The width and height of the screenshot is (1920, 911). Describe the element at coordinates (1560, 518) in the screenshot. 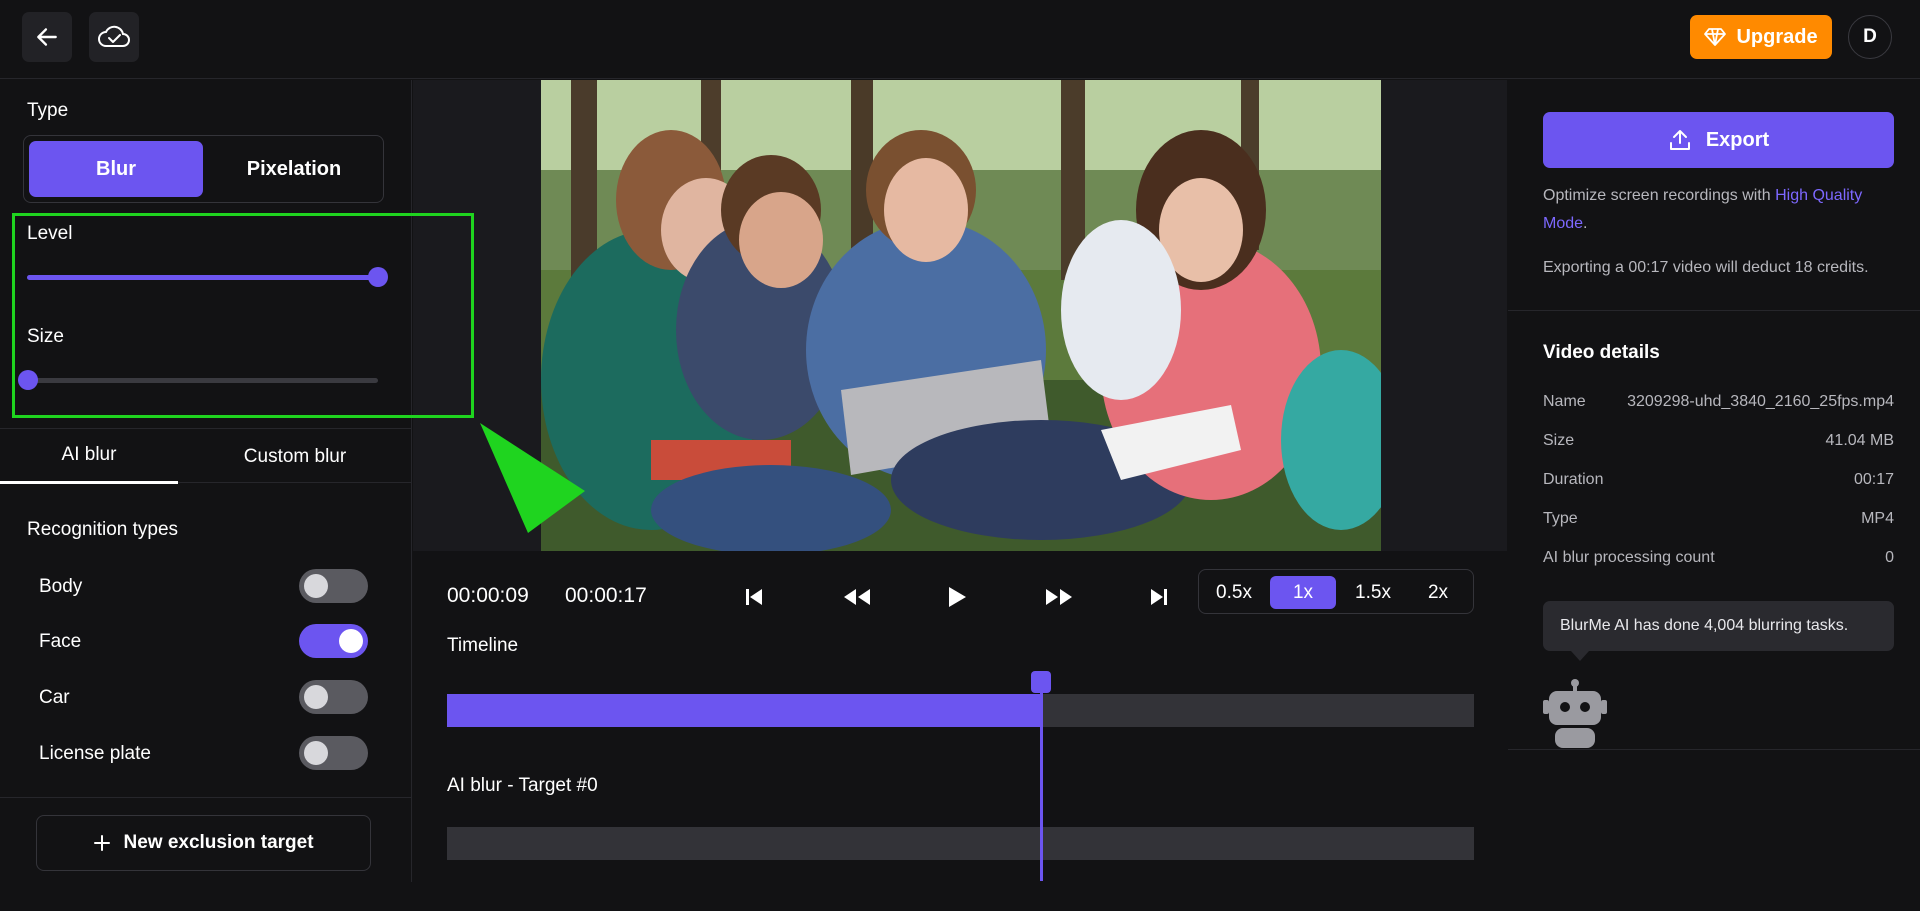

I see `detail-key: Type` at that location.